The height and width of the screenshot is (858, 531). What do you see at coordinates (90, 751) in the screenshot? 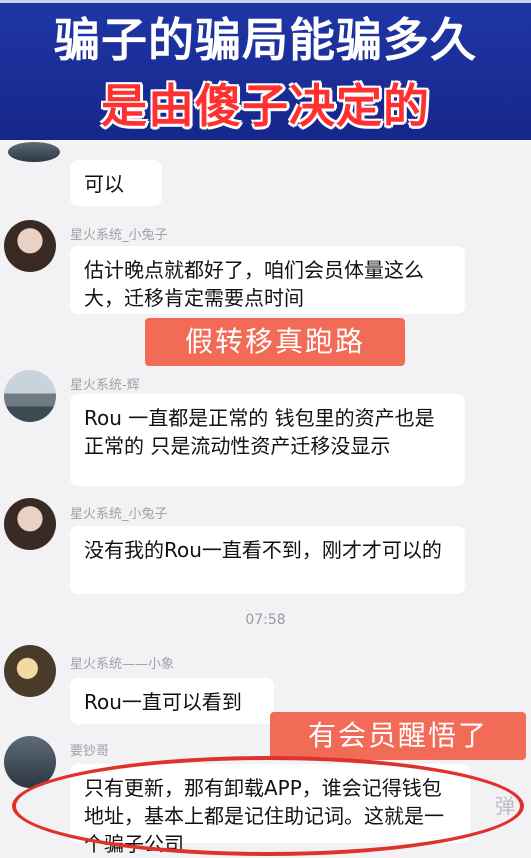
I see `sender-name: 要钞哥` at bounding box center [90, 751].